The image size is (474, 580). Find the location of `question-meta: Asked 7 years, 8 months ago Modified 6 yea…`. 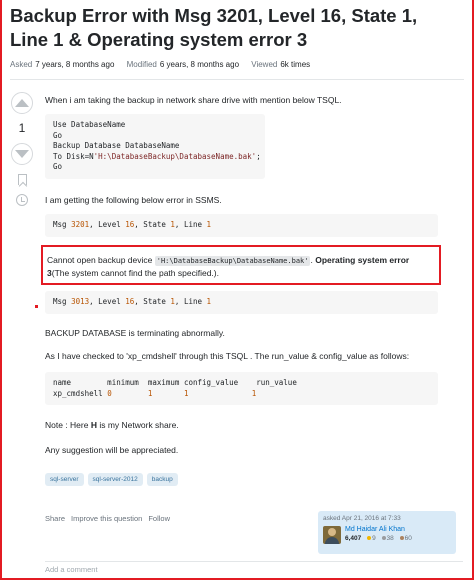

question-meta: Asked 7 years, 8 months ago Modified 6 yea… is located at coordinates (165, 64).